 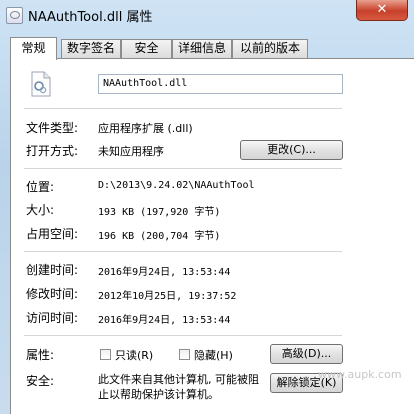 What do you see at coordinates (40, 210) in the screenshot?
I see `size-label: 大小:` at bounding box center [40, 210].